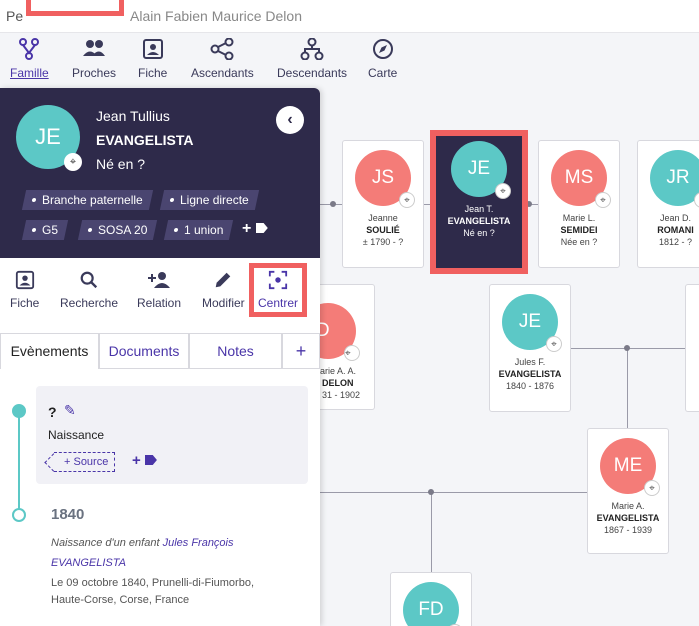  I want to click on person-card-partial, so click(692, 348).